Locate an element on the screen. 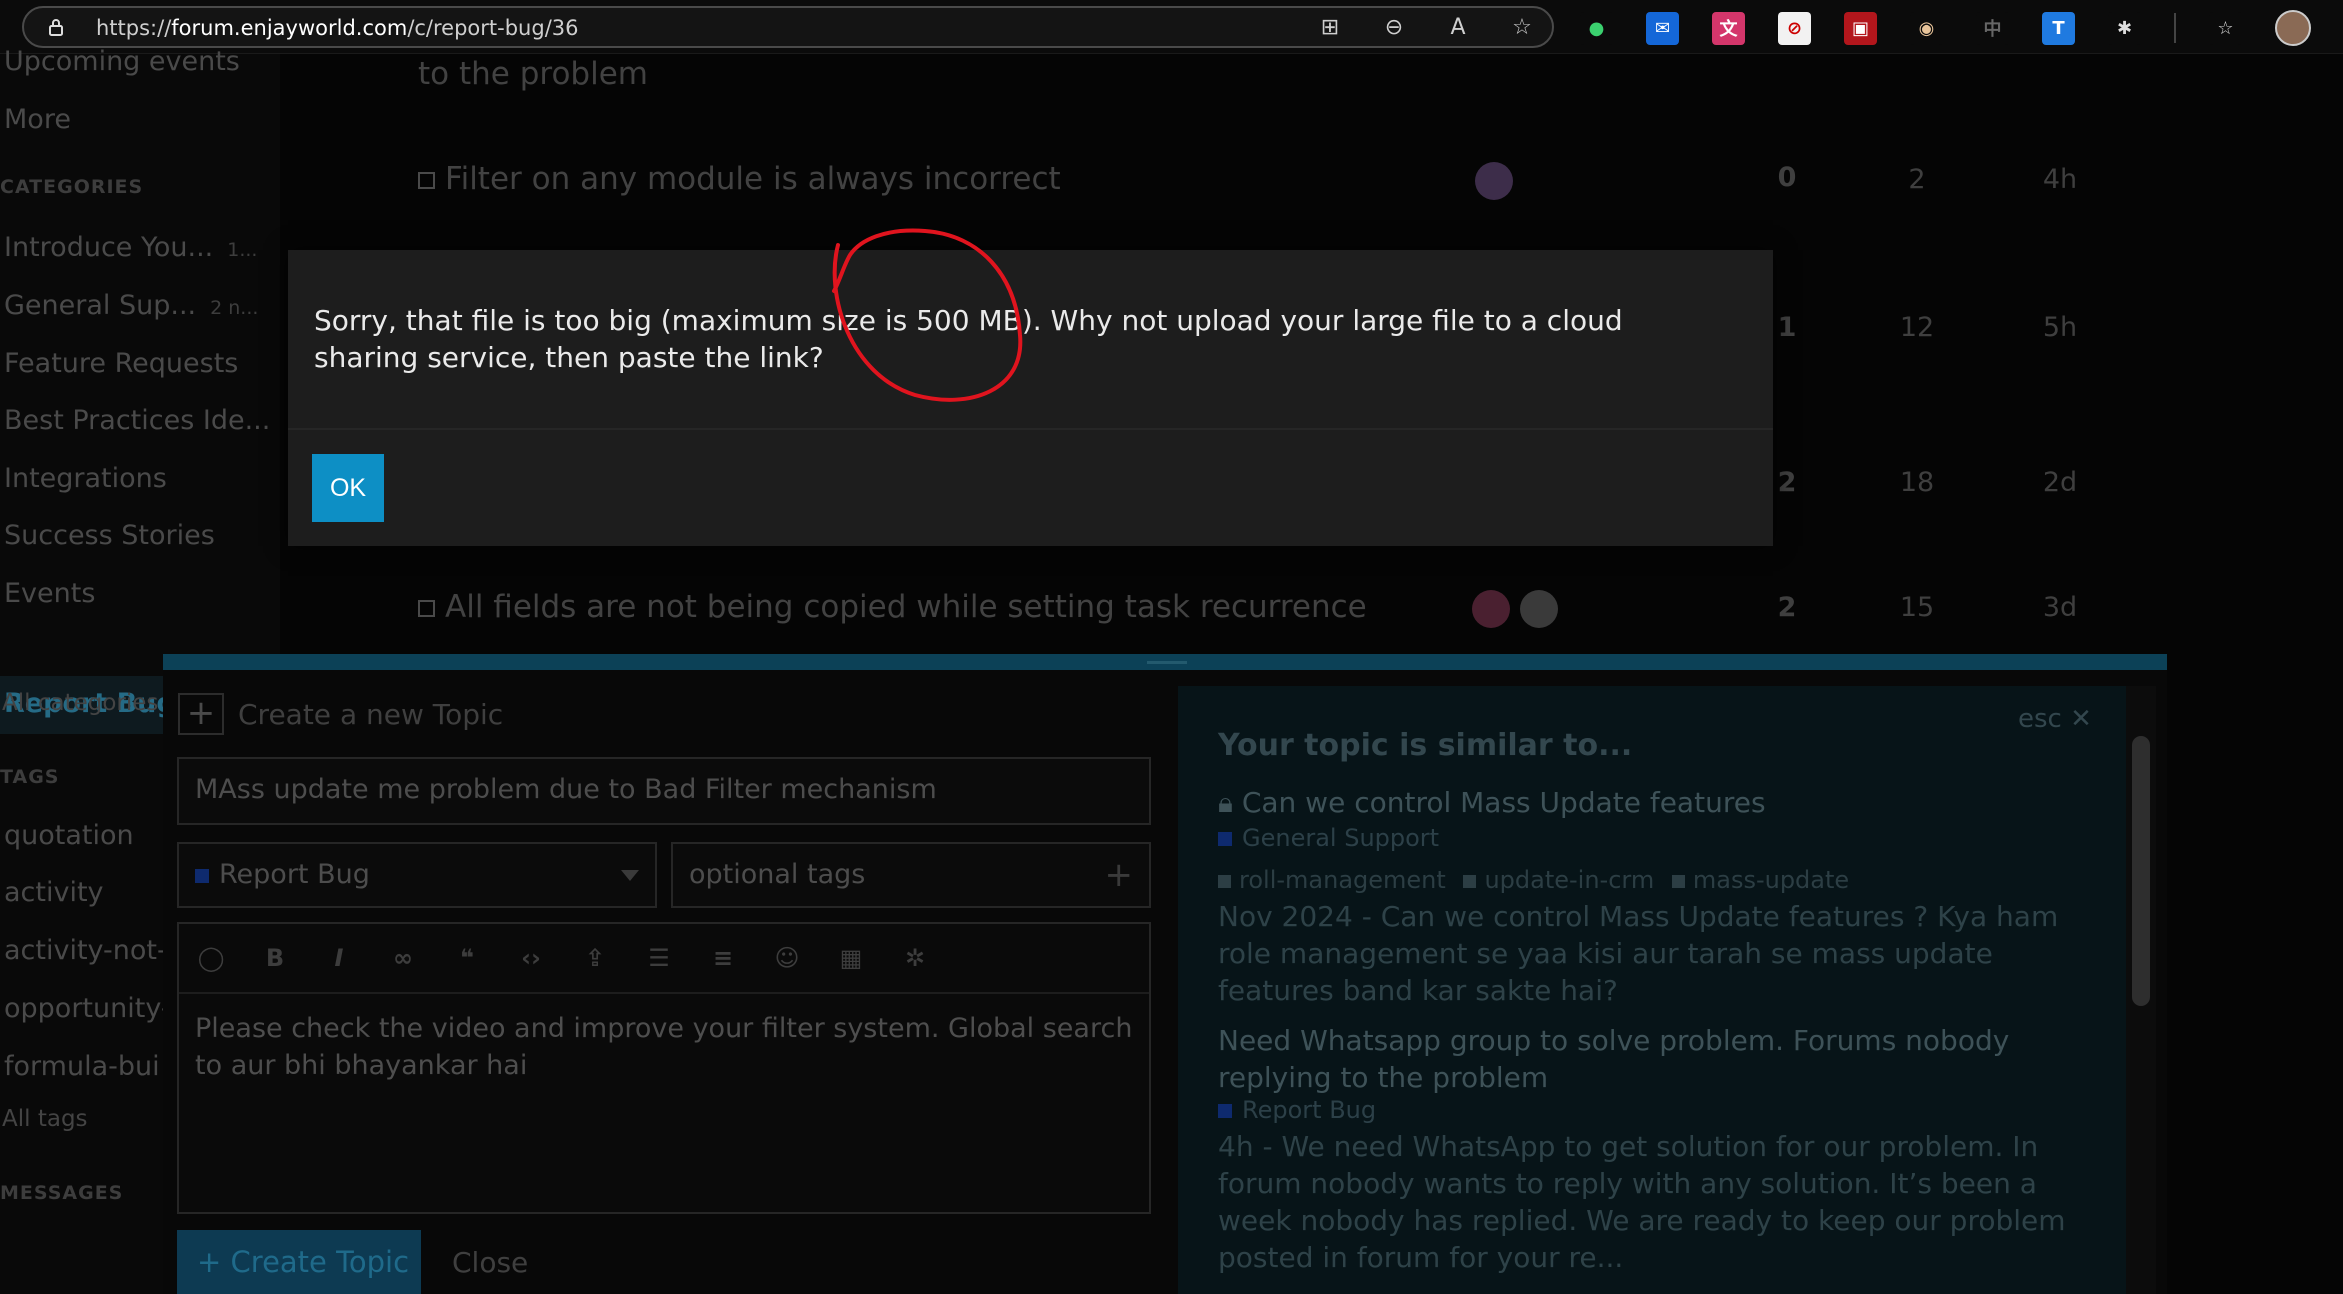  topic-title: Filter on any module is always incorrect is located at coordinates (753, 179).